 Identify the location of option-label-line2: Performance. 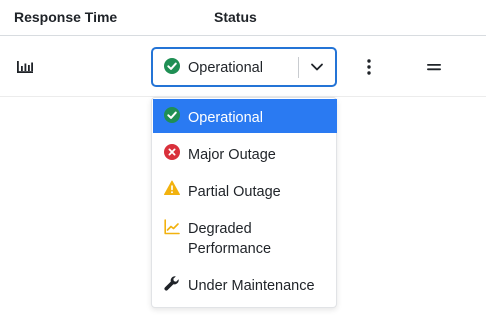
(230, 249).